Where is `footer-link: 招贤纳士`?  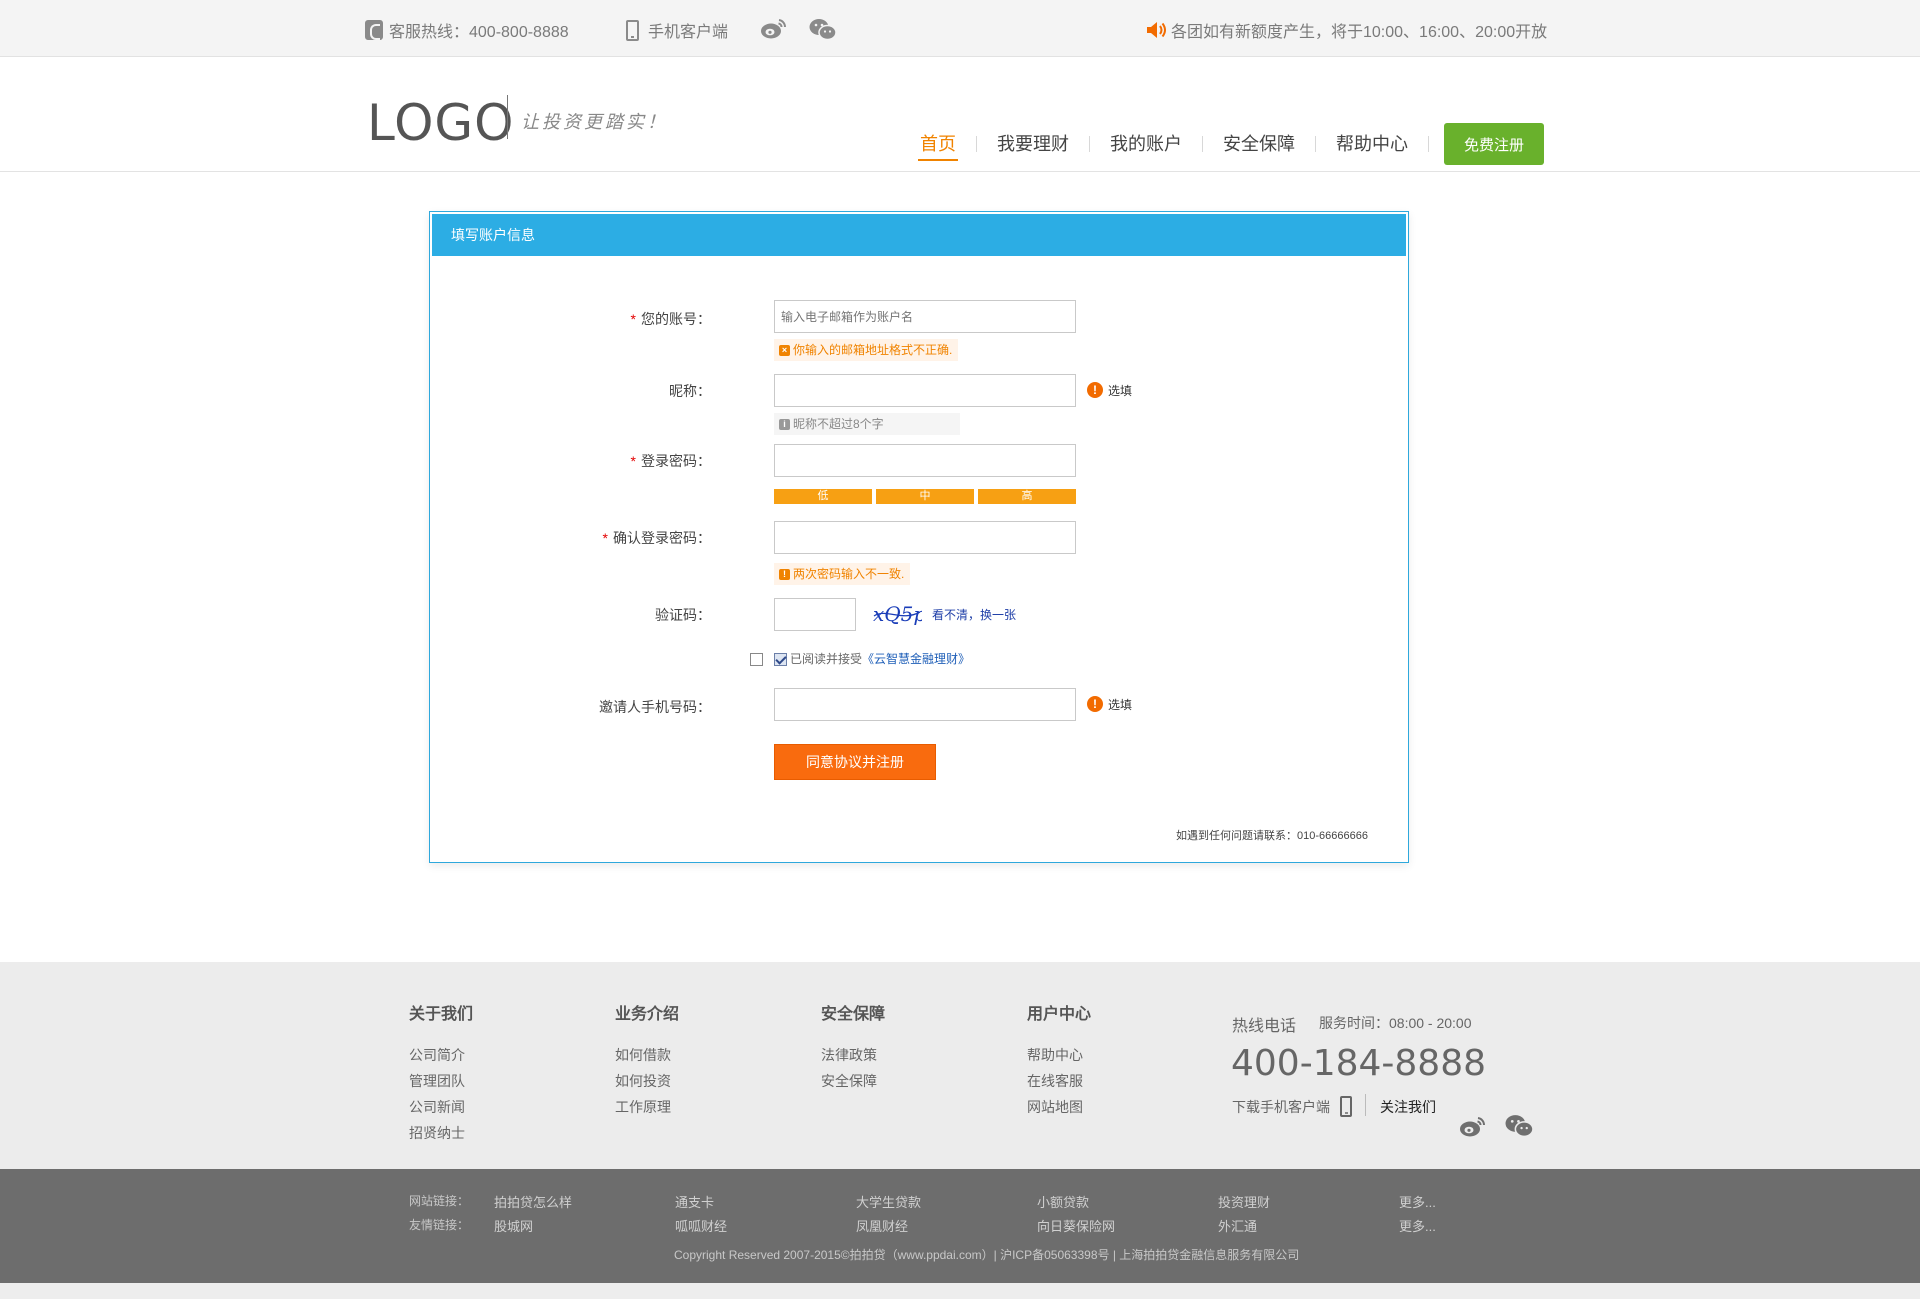
footer-link: 招贤纳士 is located at coordinates (441, 1133).